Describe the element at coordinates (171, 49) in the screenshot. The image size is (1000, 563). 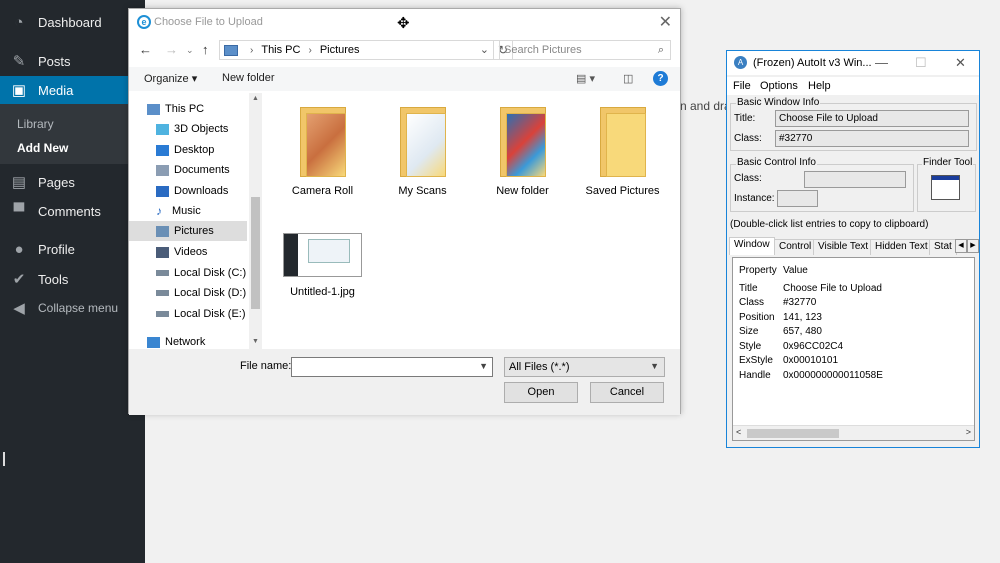
I see `forward-arrow-icon: →` at that location.